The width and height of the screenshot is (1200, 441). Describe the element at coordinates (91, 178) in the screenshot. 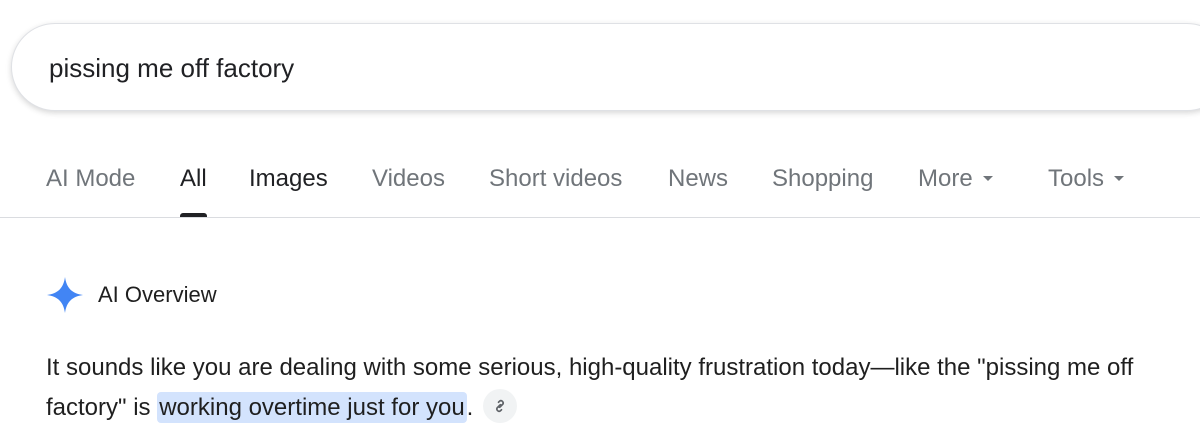

I see `tab-label: AI Mode` at that location.